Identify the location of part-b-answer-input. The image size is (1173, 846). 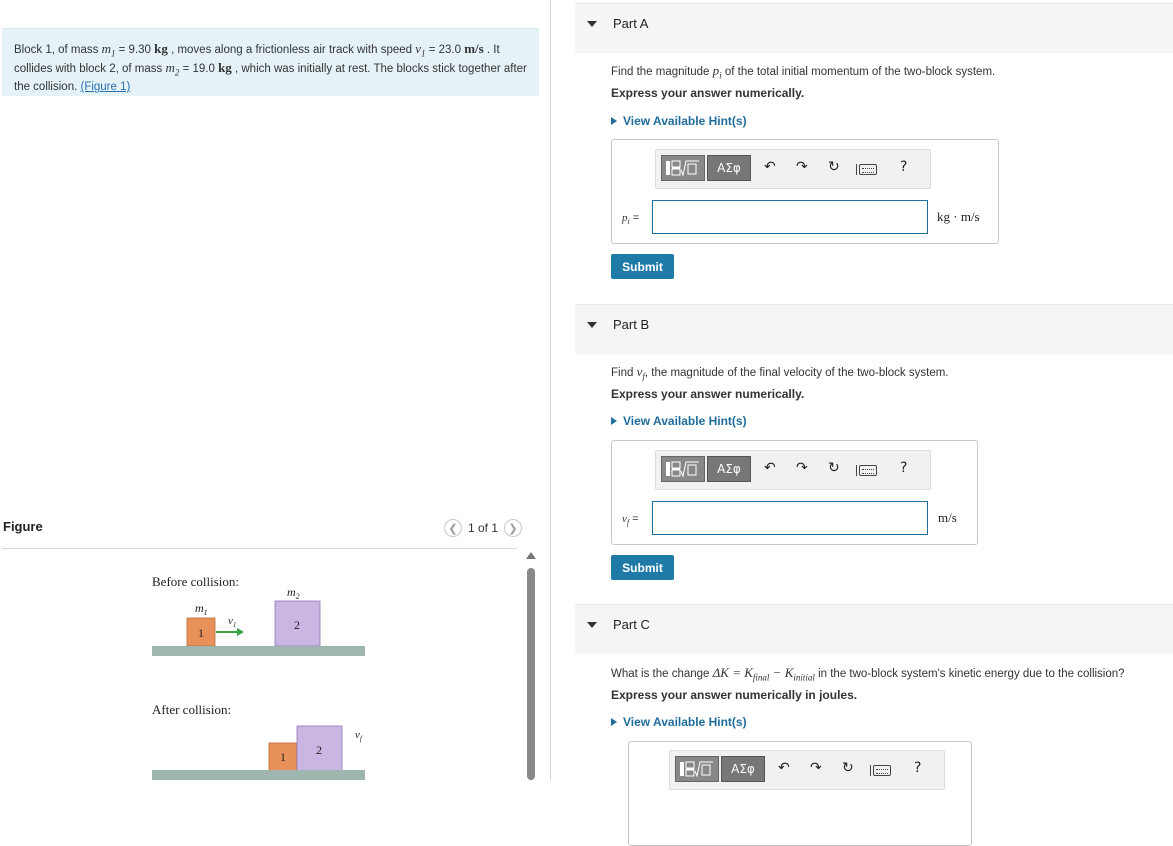
(790, 518).